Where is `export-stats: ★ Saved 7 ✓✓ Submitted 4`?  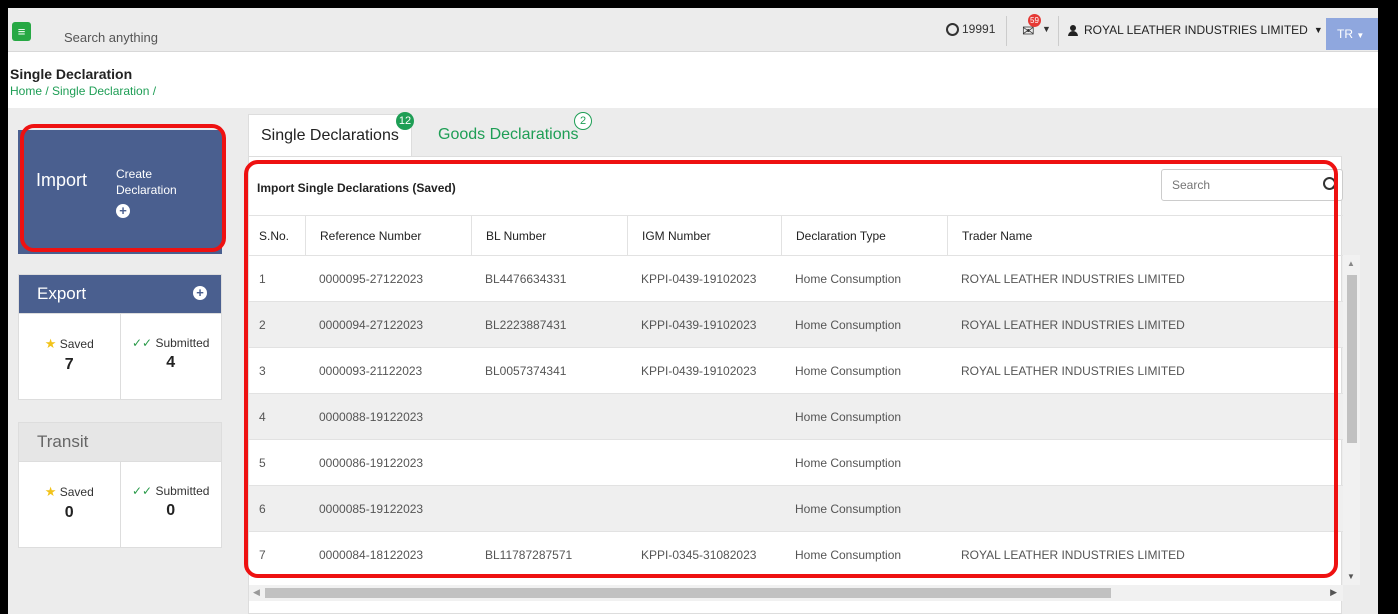
export-stats: ★ Saved 7 ✓✓ Submitted 4 is located at coordinates (120, 356).